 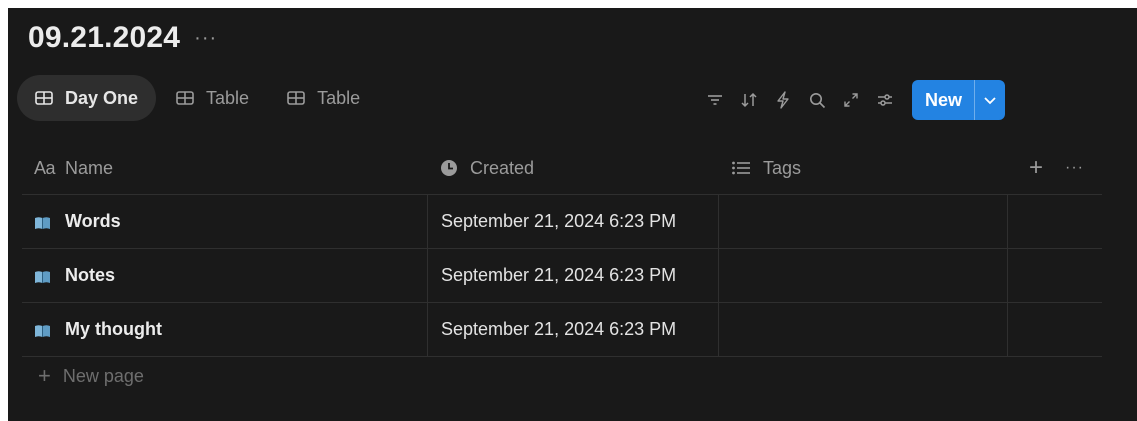 What do you see at coordinates (943, 100) in the screenshot?
I see `new-button: New` at bounding box center [943, 100].